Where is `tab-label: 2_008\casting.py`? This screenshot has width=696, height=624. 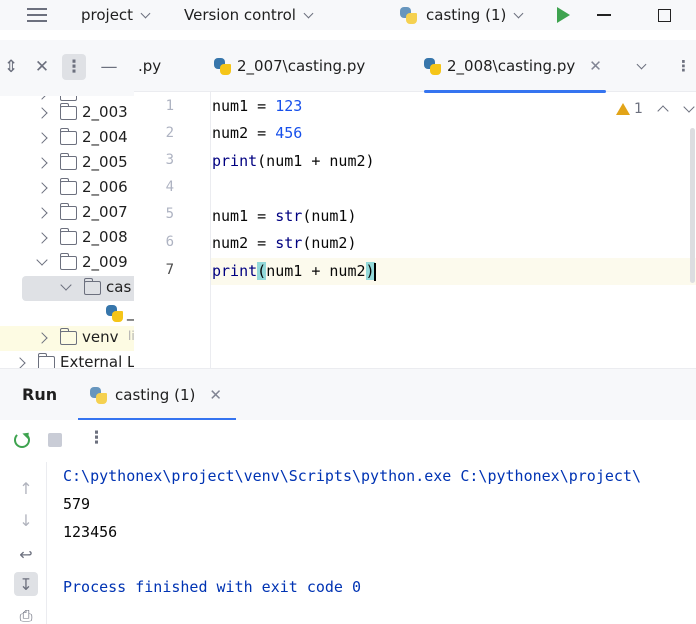 tab-label: 2_008\casting.py is located at coordinates (511, 66).